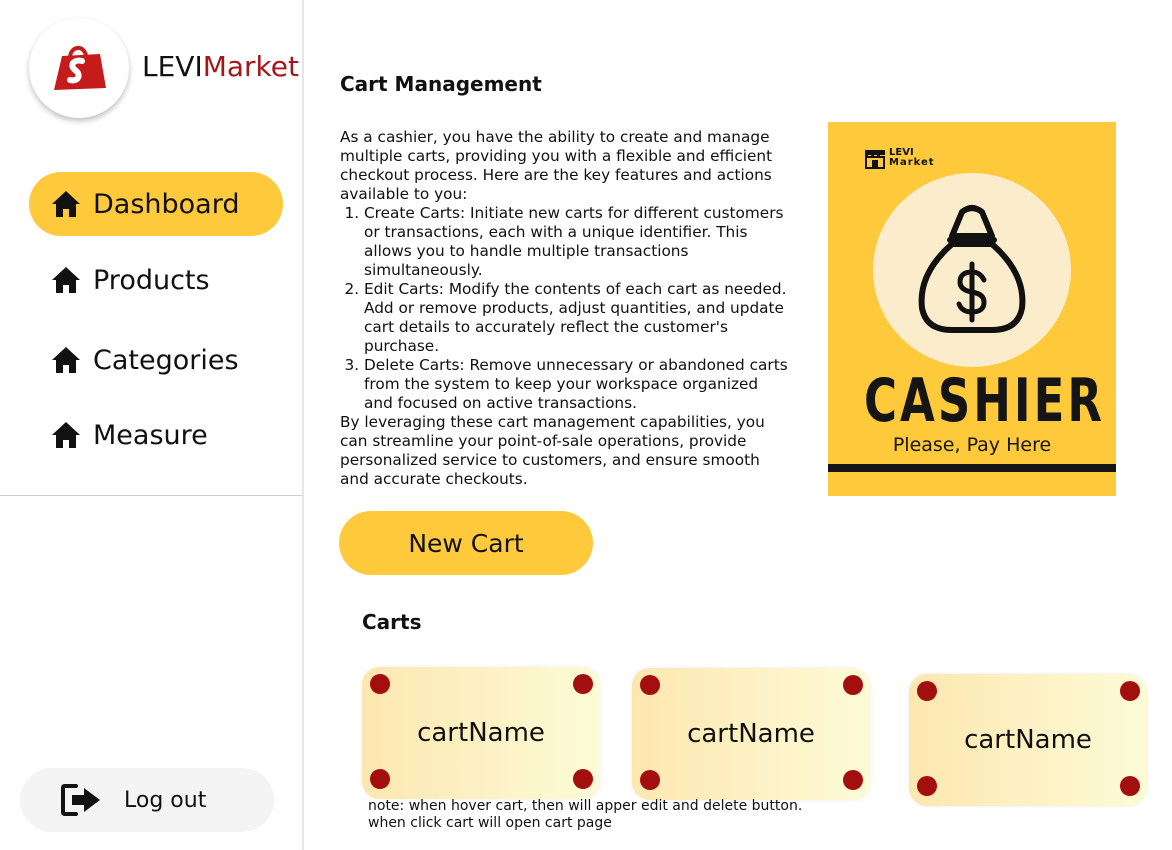  I want to click on brand-name: LEVIMarket, so click(220, 66).